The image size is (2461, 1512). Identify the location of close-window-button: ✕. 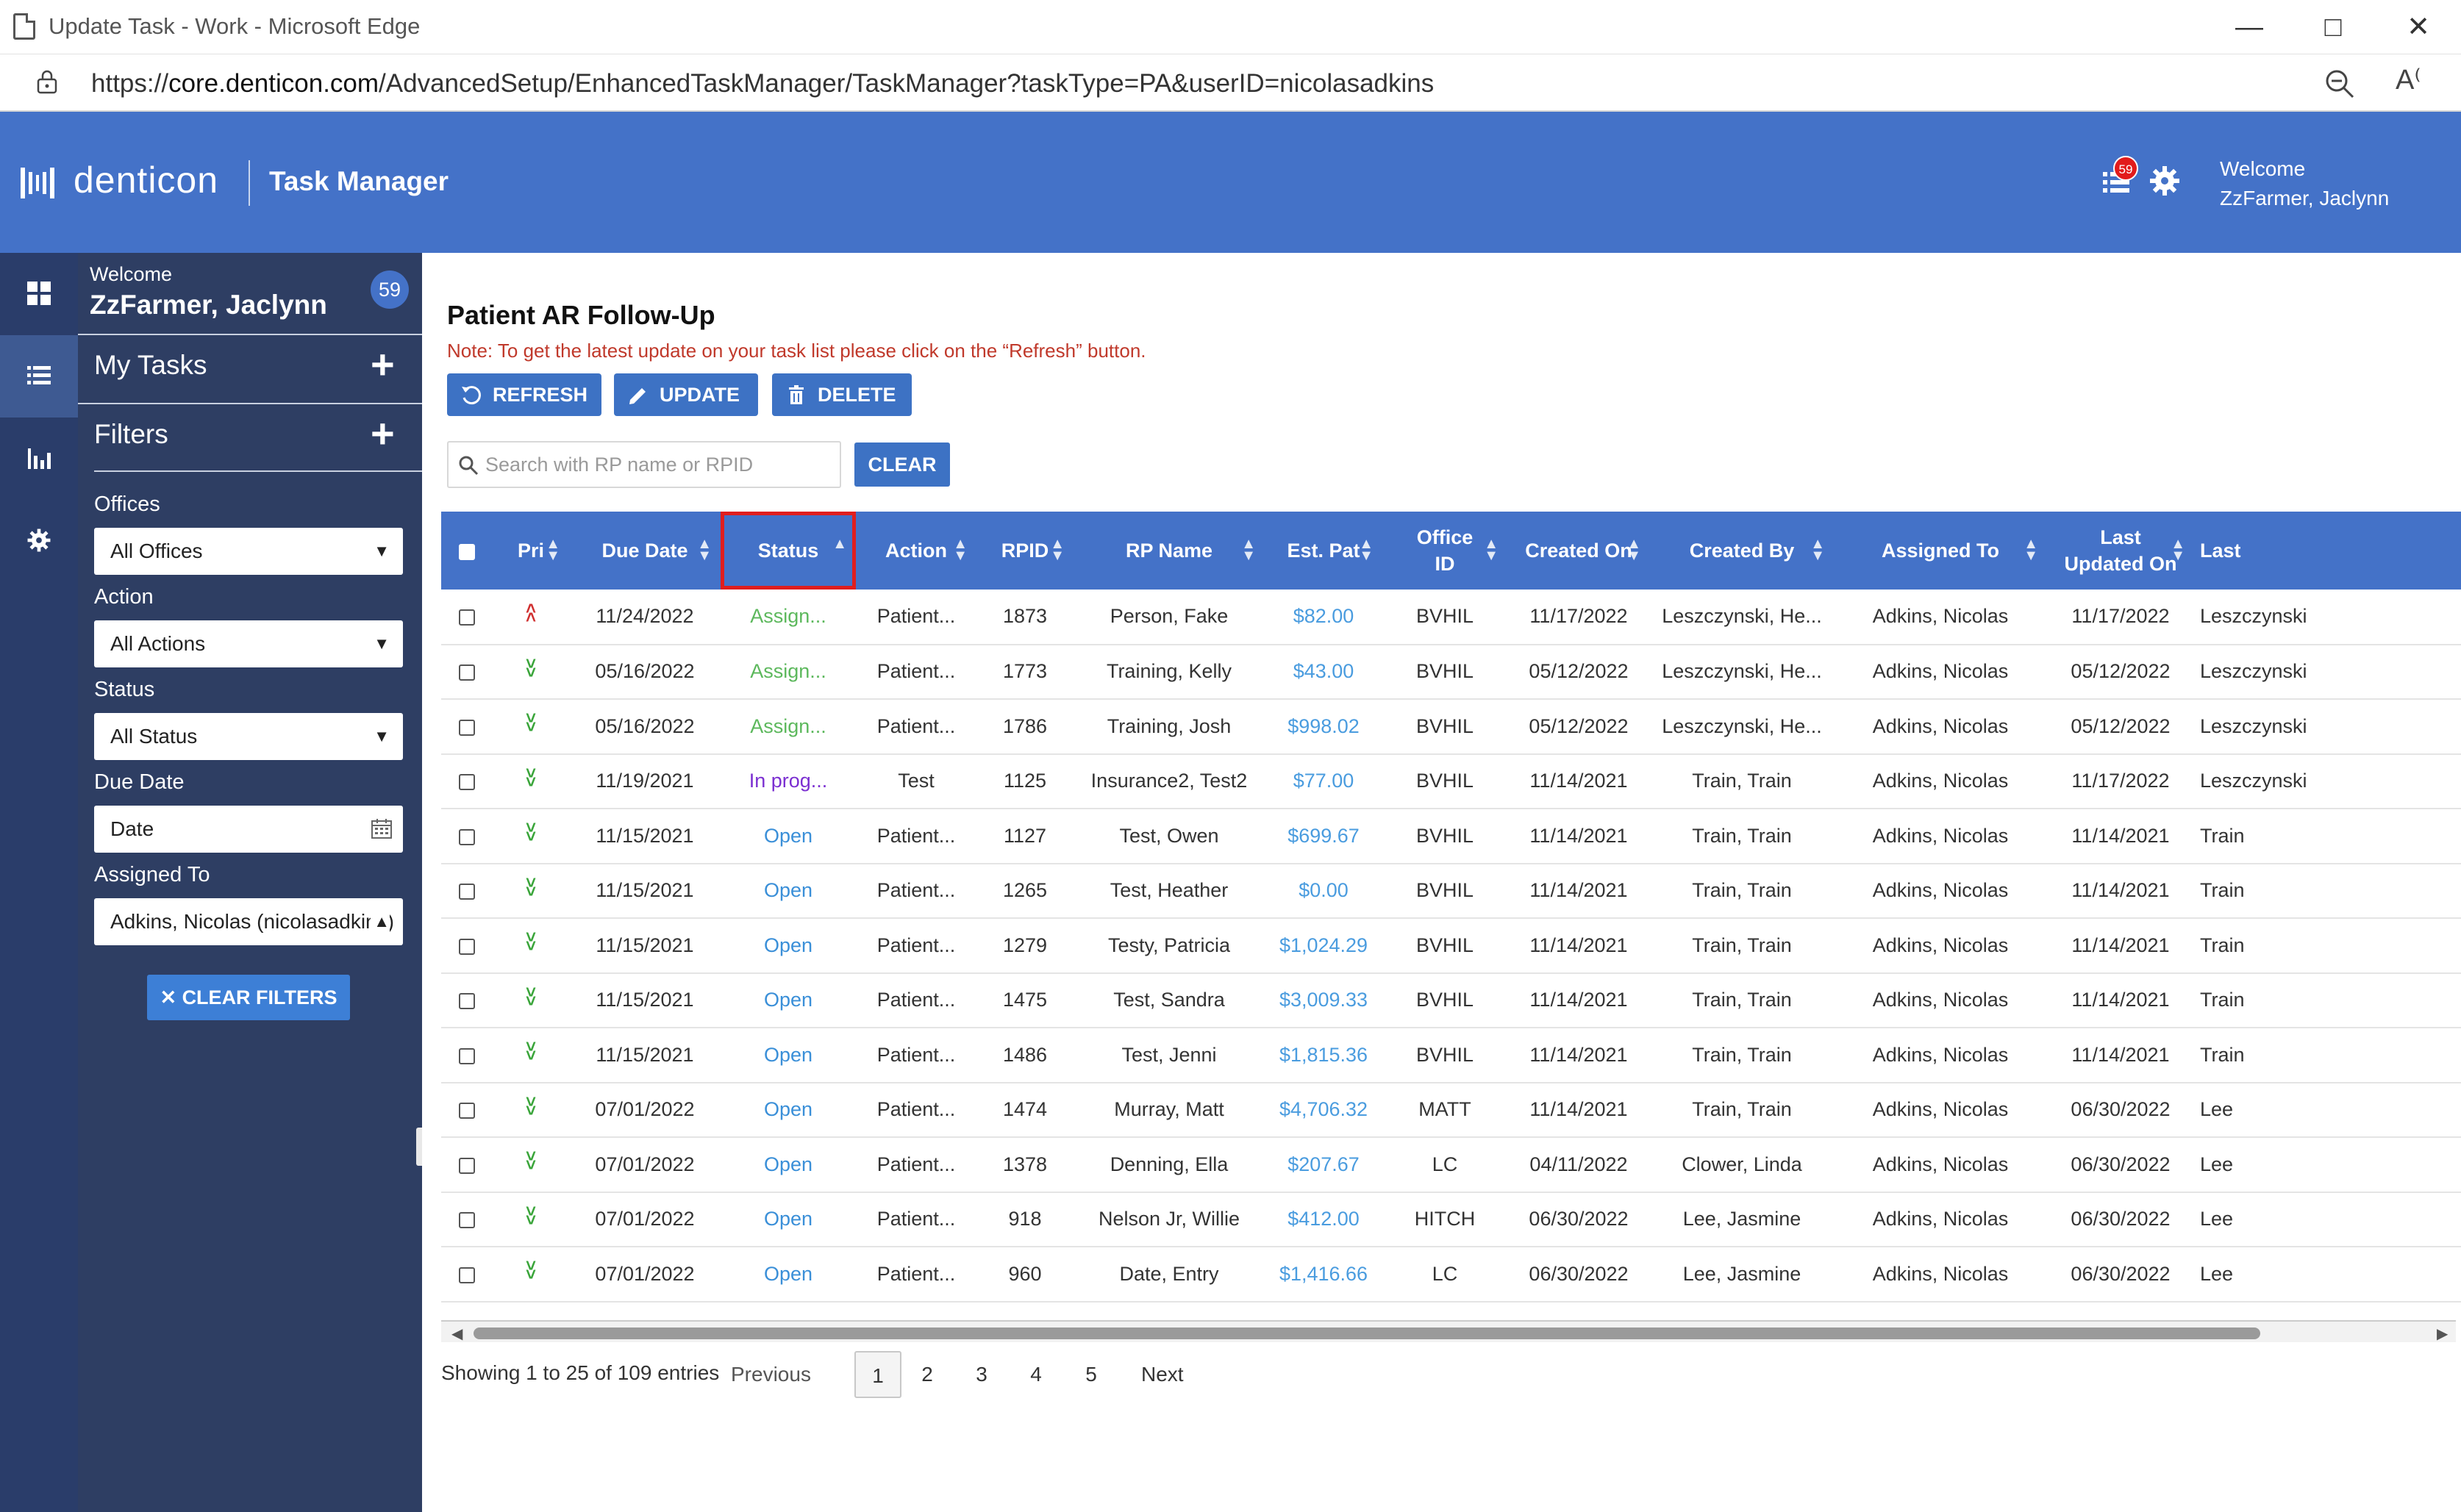
(2418, 27).